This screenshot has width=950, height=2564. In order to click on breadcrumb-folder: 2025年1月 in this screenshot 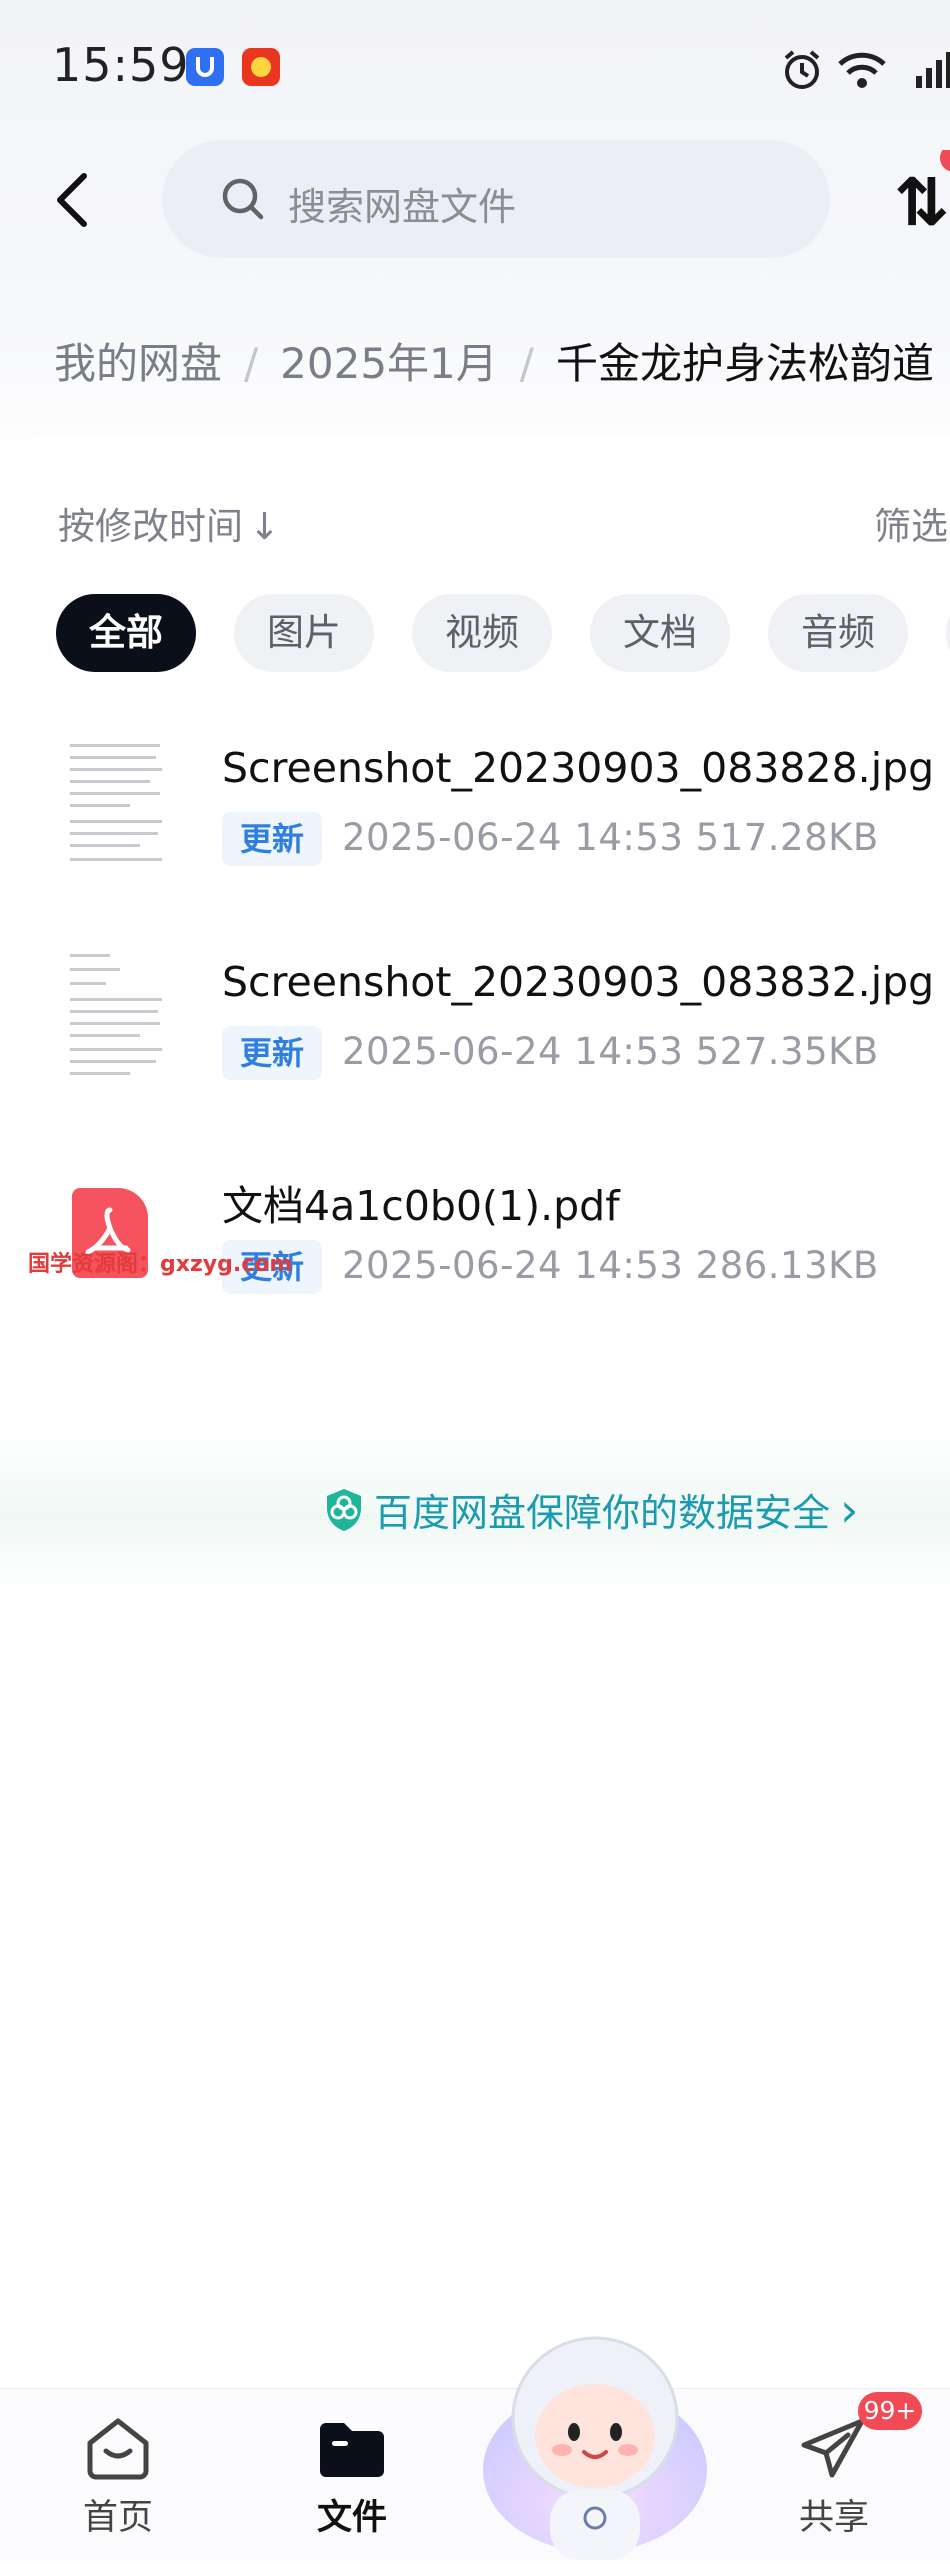, I will do `click(389, 363)`.